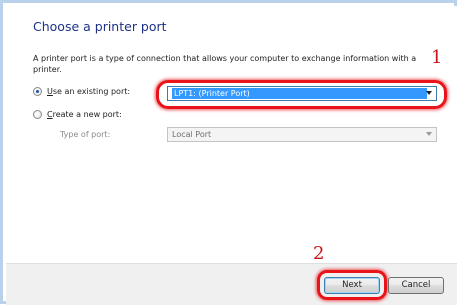 The width and height of the screenshot is (457, 305). I want to click on port-type-value: Local Port, so click(192, 134).